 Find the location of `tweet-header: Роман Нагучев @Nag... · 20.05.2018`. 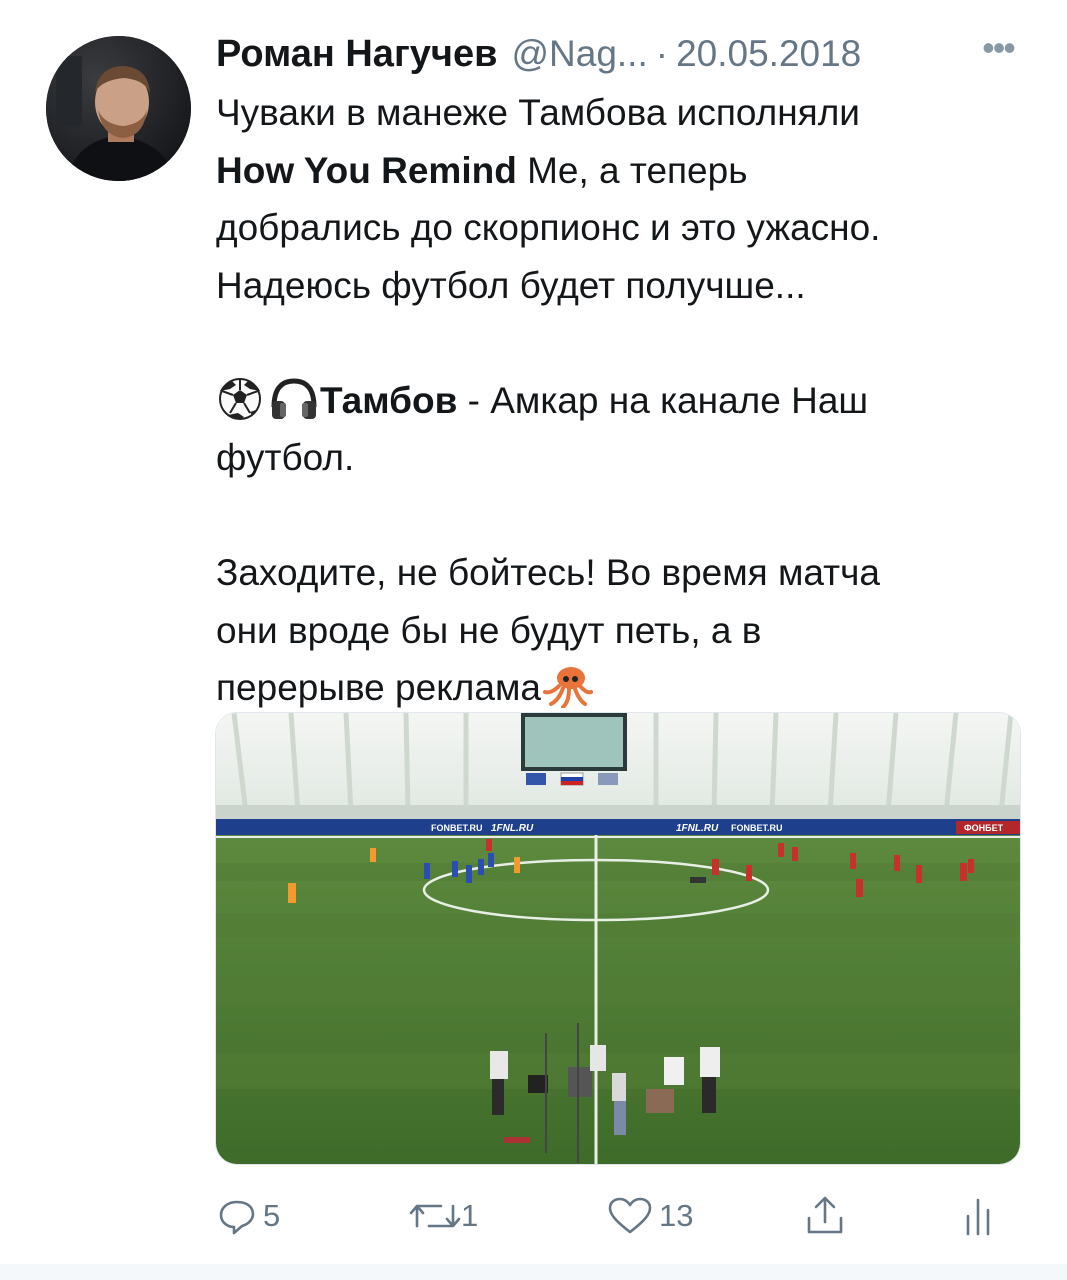

tweet-header: Роман Нагучев @Nag... · 20.05.2018 is located at coordinates (621, 54).